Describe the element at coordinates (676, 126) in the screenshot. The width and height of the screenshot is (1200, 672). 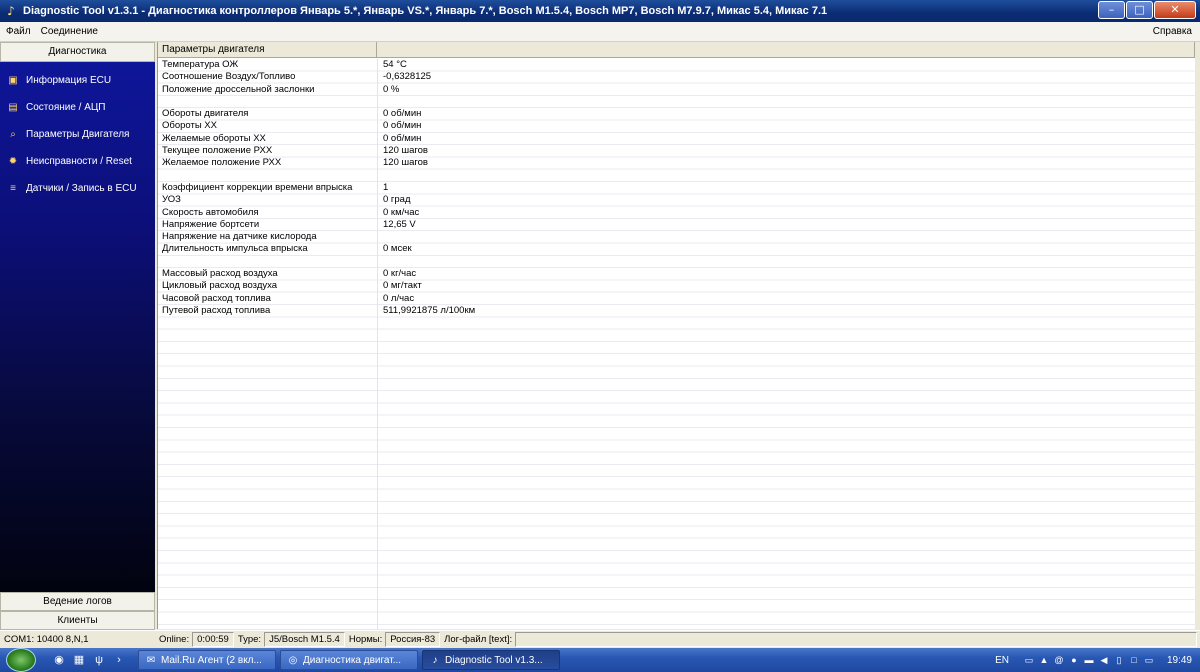
I see `table-row: Обороты ХХ 0 об/мин` at that location.